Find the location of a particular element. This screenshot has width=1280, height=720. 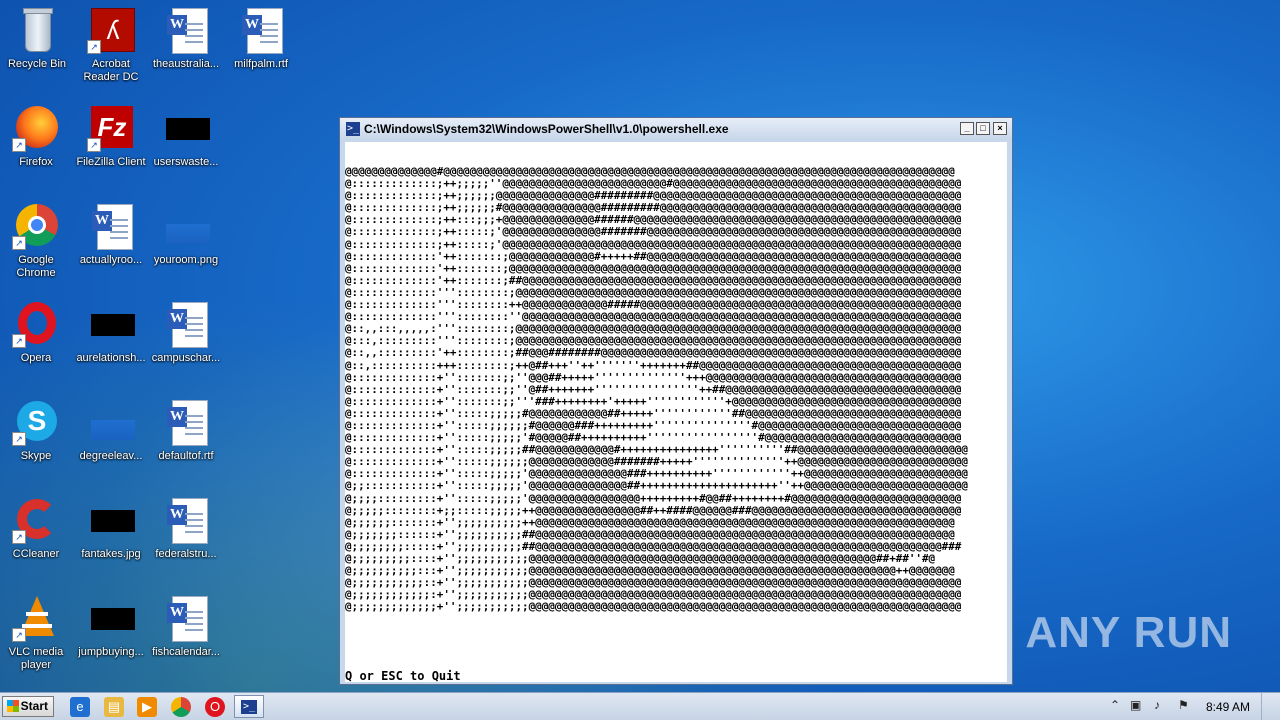

desktop-icon-opera: ↗ Opera is located at coordinates (36, 332).